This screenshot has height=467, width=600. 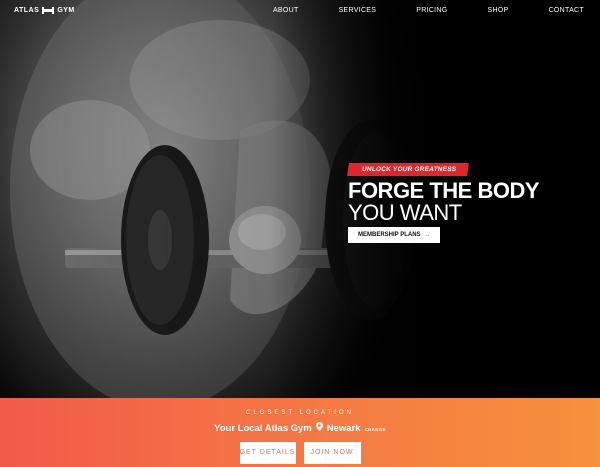 What do you see at coordinates (27, 10) in the screenshot?
I see `logo-text-left: ATLAS` at bounding box center [27, 10].